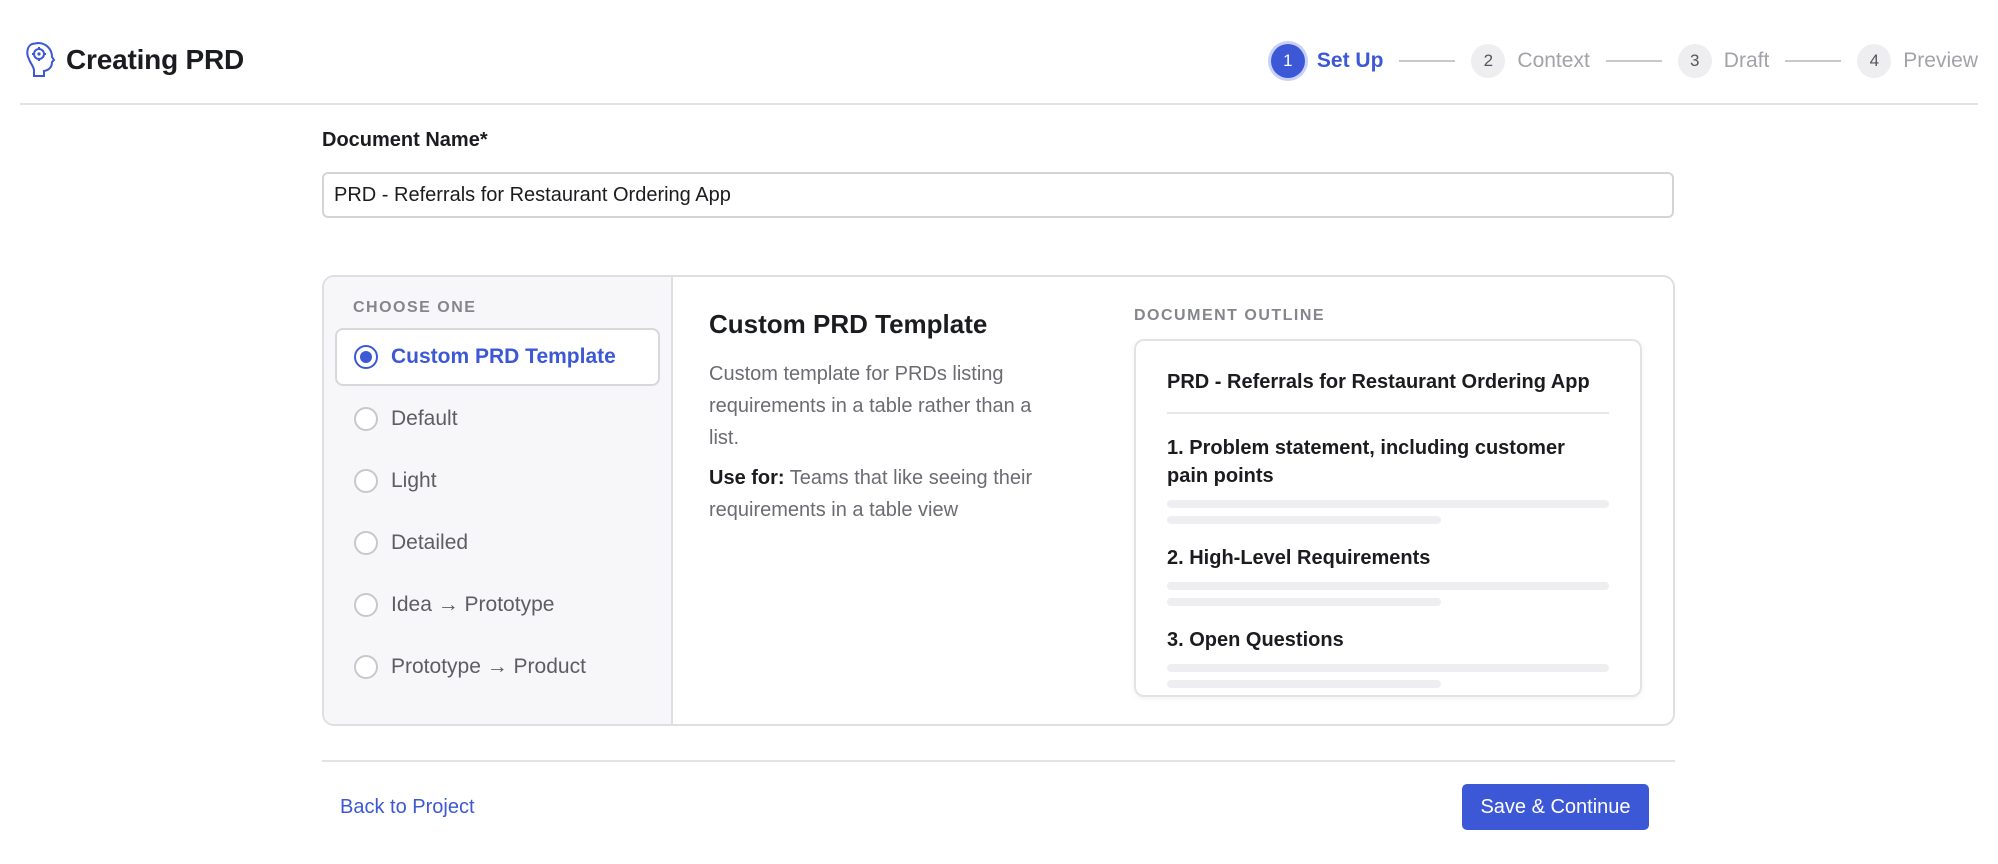 The height and width of the screenshot is (864, 1998). What do you see at coordinates (1940, 60) in the screenshot?
I see `step-label: Preview` at bounding box center [1940, 60].